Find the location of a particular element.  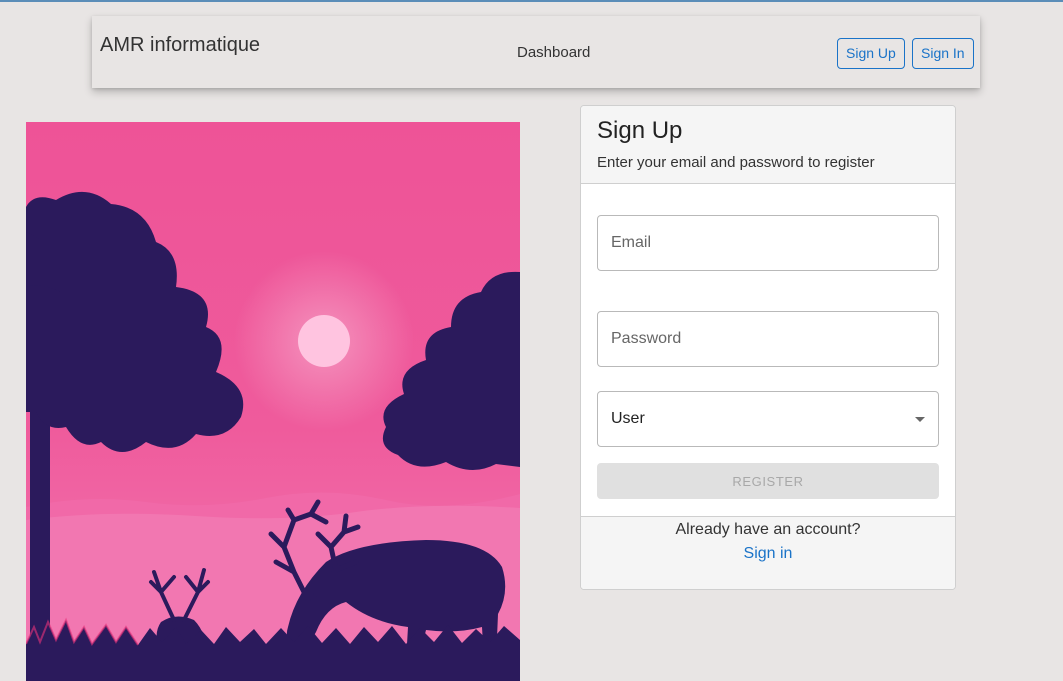

already-have-account-text: Already have an account? is located at coordinates (768, 529).